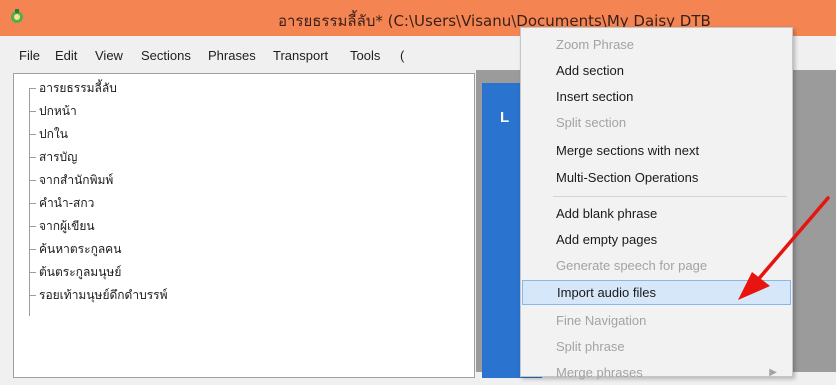 Image resolution: width=836 pixels, height=385 pixels. What do you see at coordinates (773, 372) in the screenshot?
I see `submenu-arrow-icon: ▶` at bounding box center [773, 372].